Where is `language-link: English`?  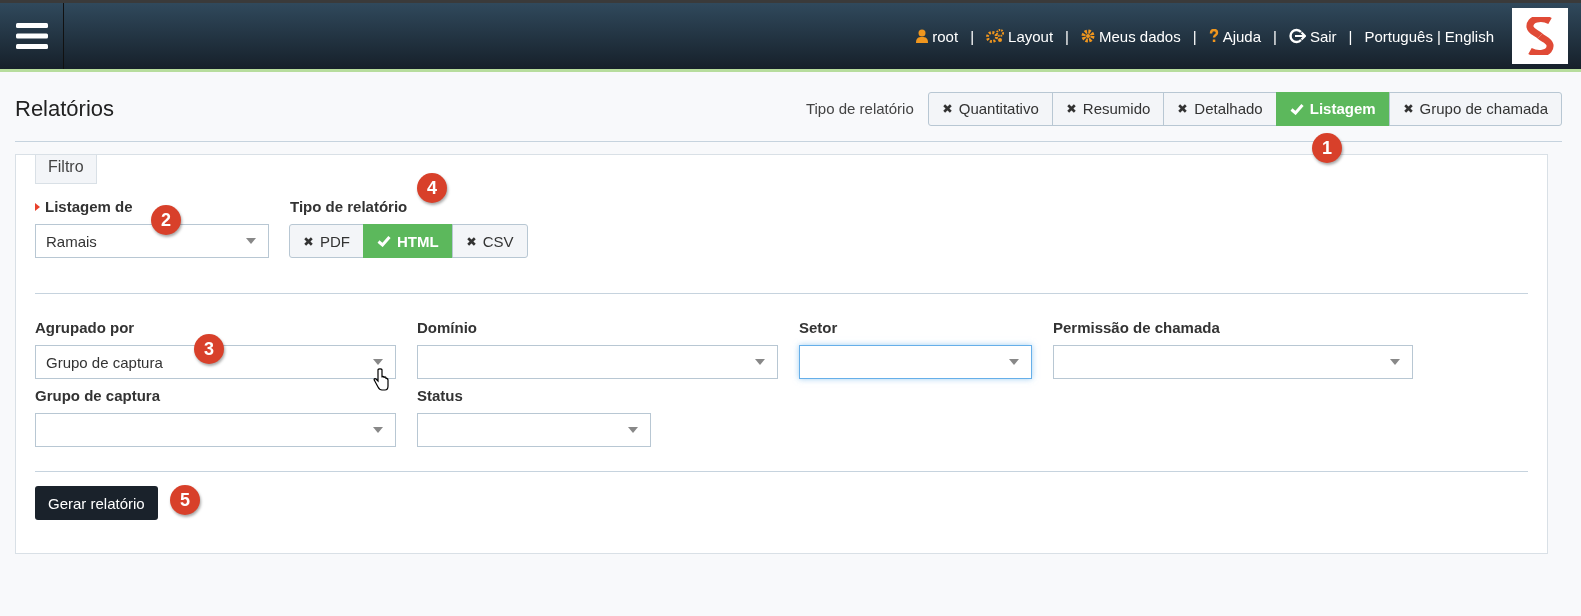 language-link: English is located at coordinates (1469, 36).